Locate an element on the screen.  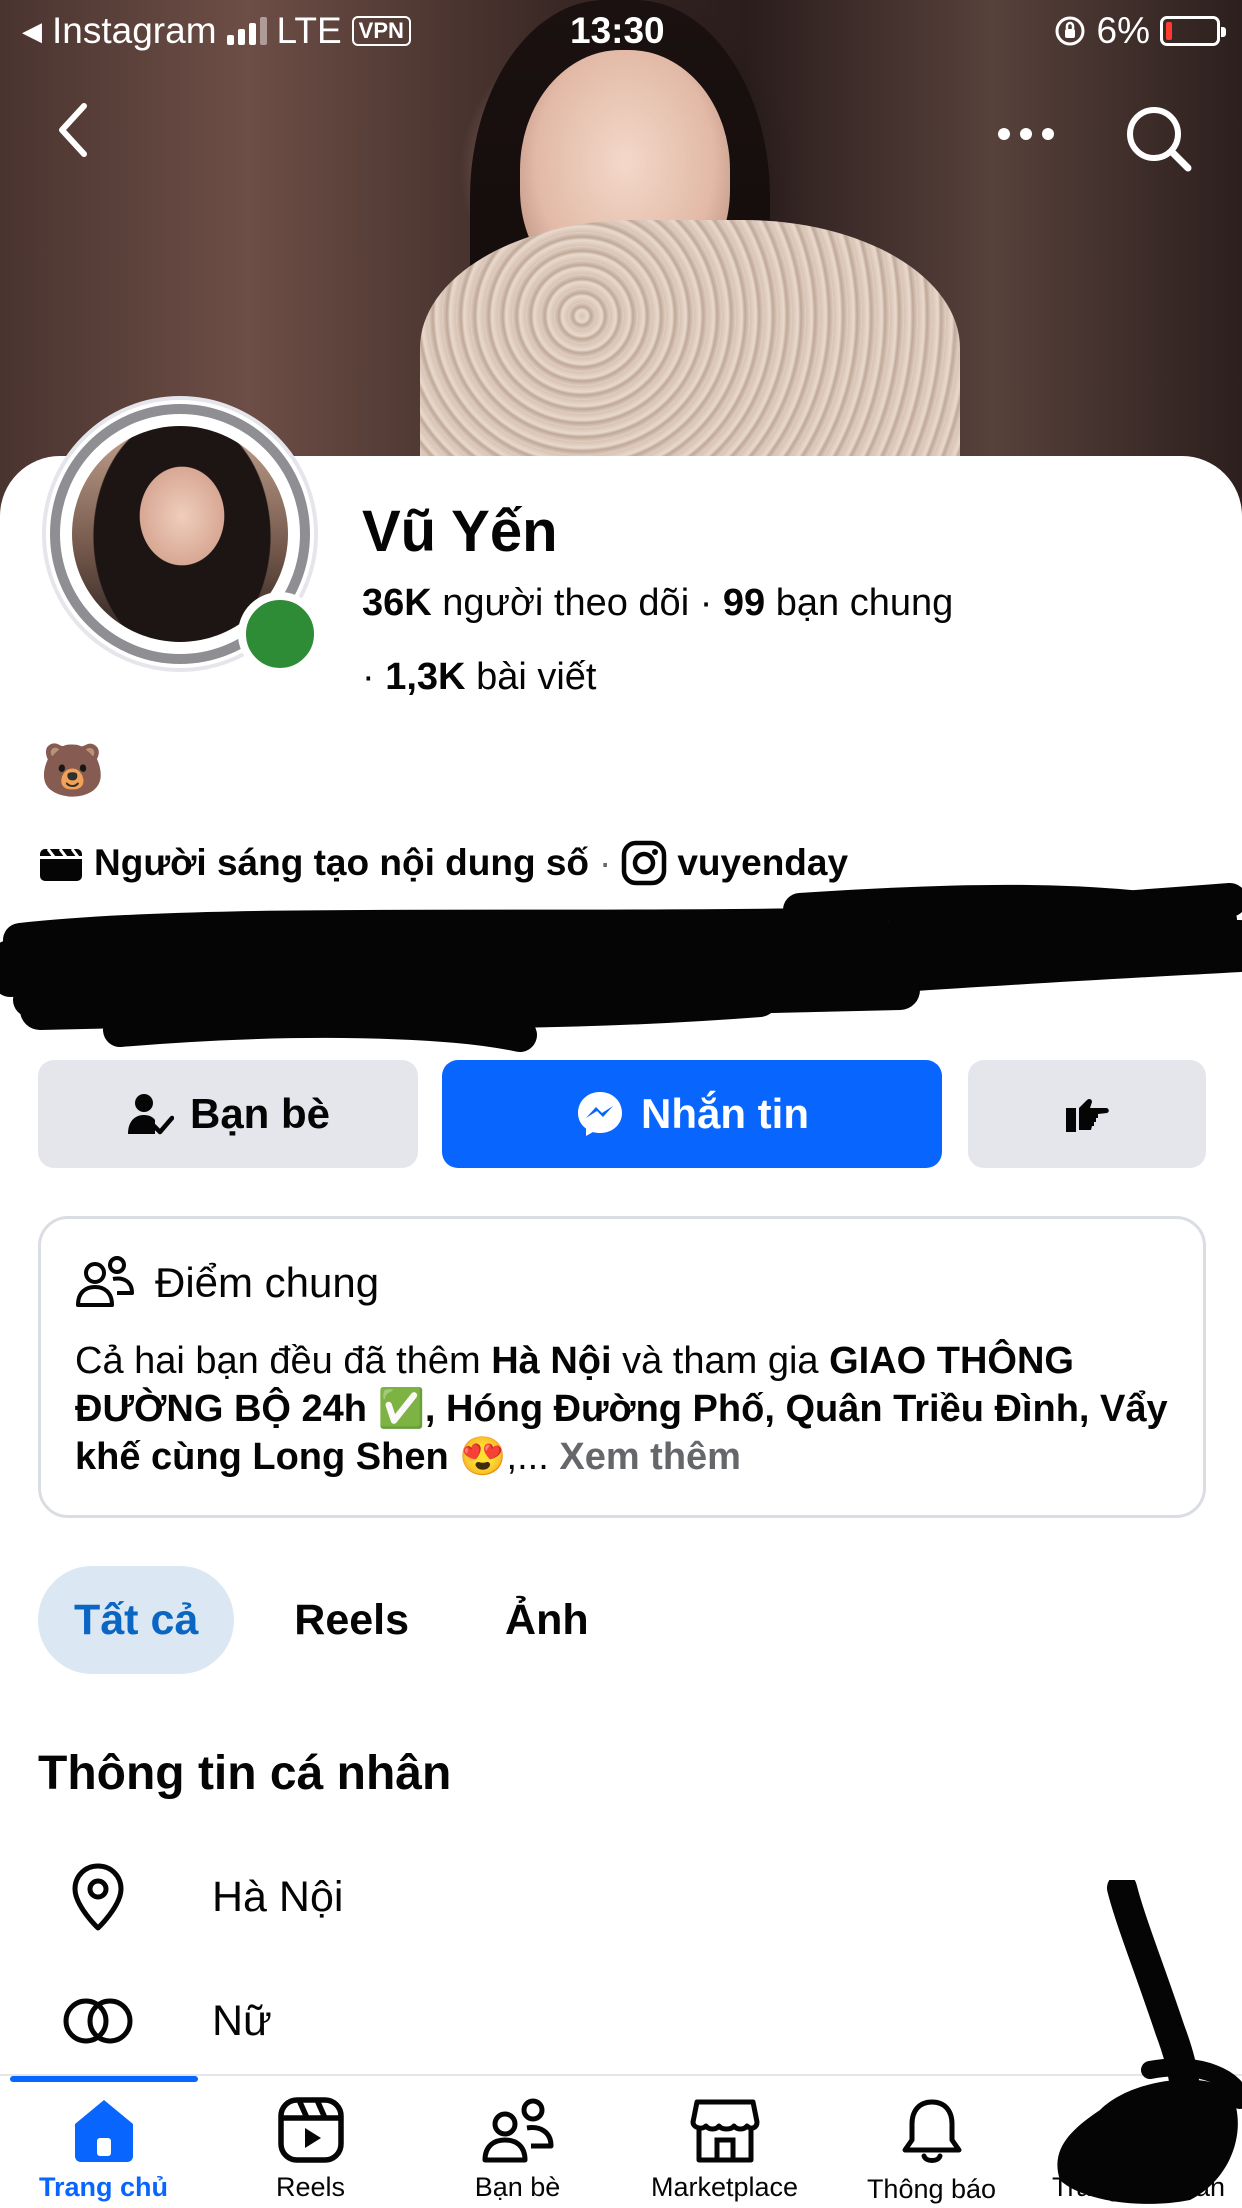
info-location: Hà Nội is located at coordinates (278, 1896).